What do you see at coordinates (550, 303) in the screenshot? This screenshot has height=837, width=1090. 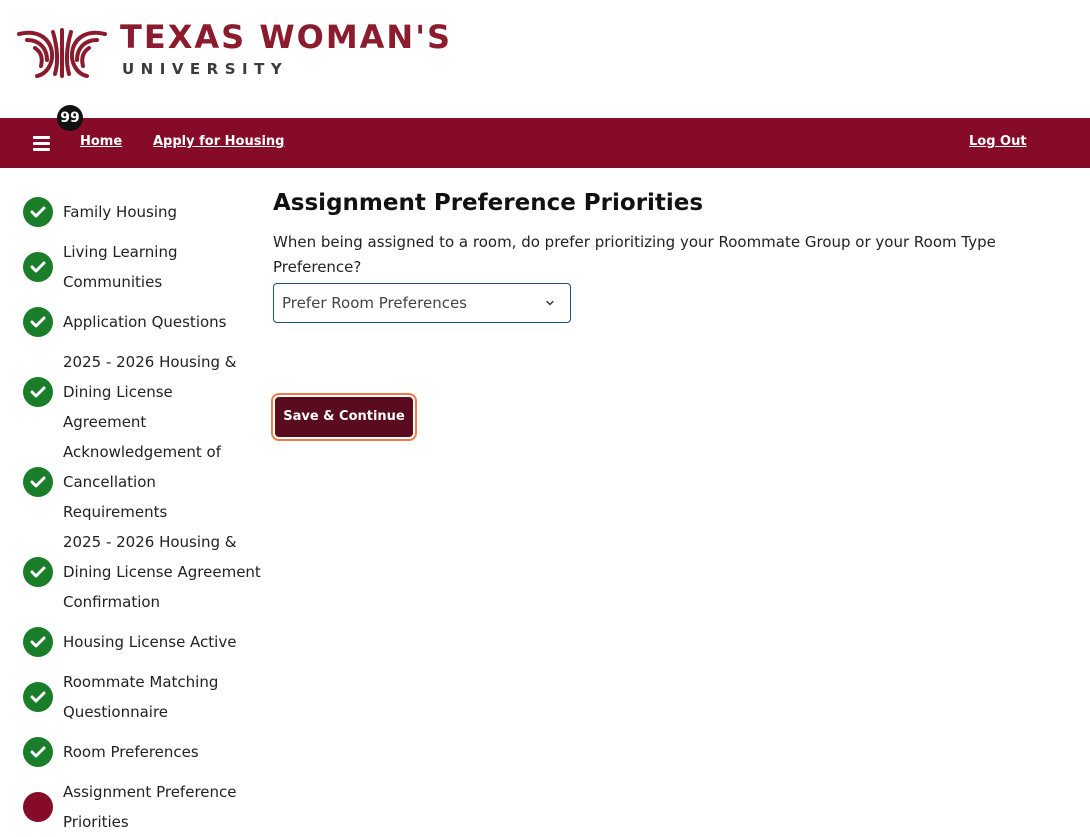 I see `chevron-down-icon` at bounding box center [550, 303].